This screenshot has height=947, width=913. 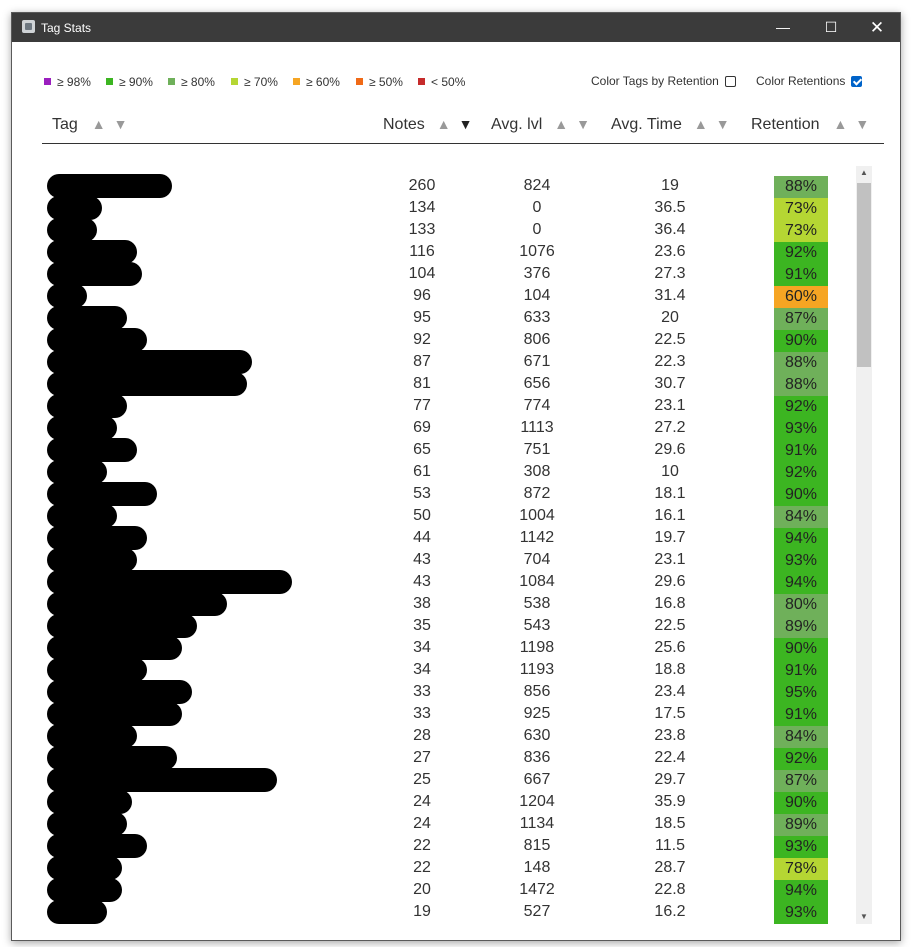 I want to click on avg-lvl-cell: 815, so click(x=537, y=845).